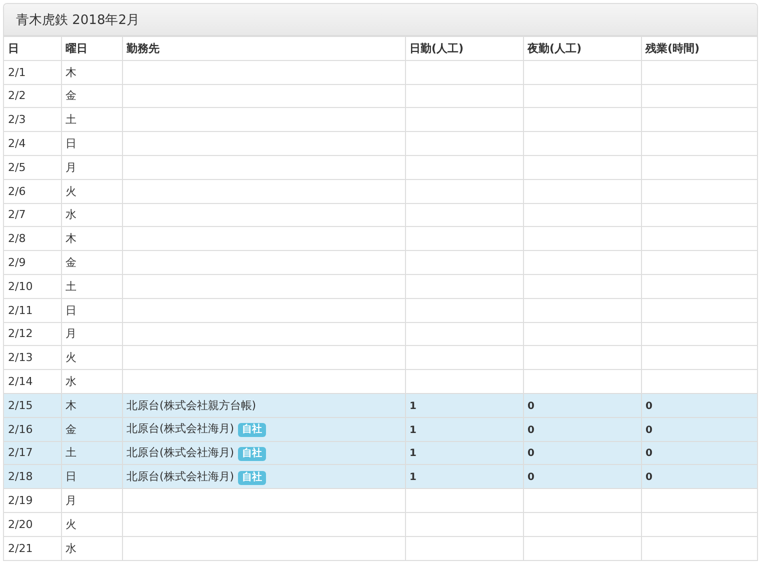  I want to click on date-text: 2/8, so click(17, 239).